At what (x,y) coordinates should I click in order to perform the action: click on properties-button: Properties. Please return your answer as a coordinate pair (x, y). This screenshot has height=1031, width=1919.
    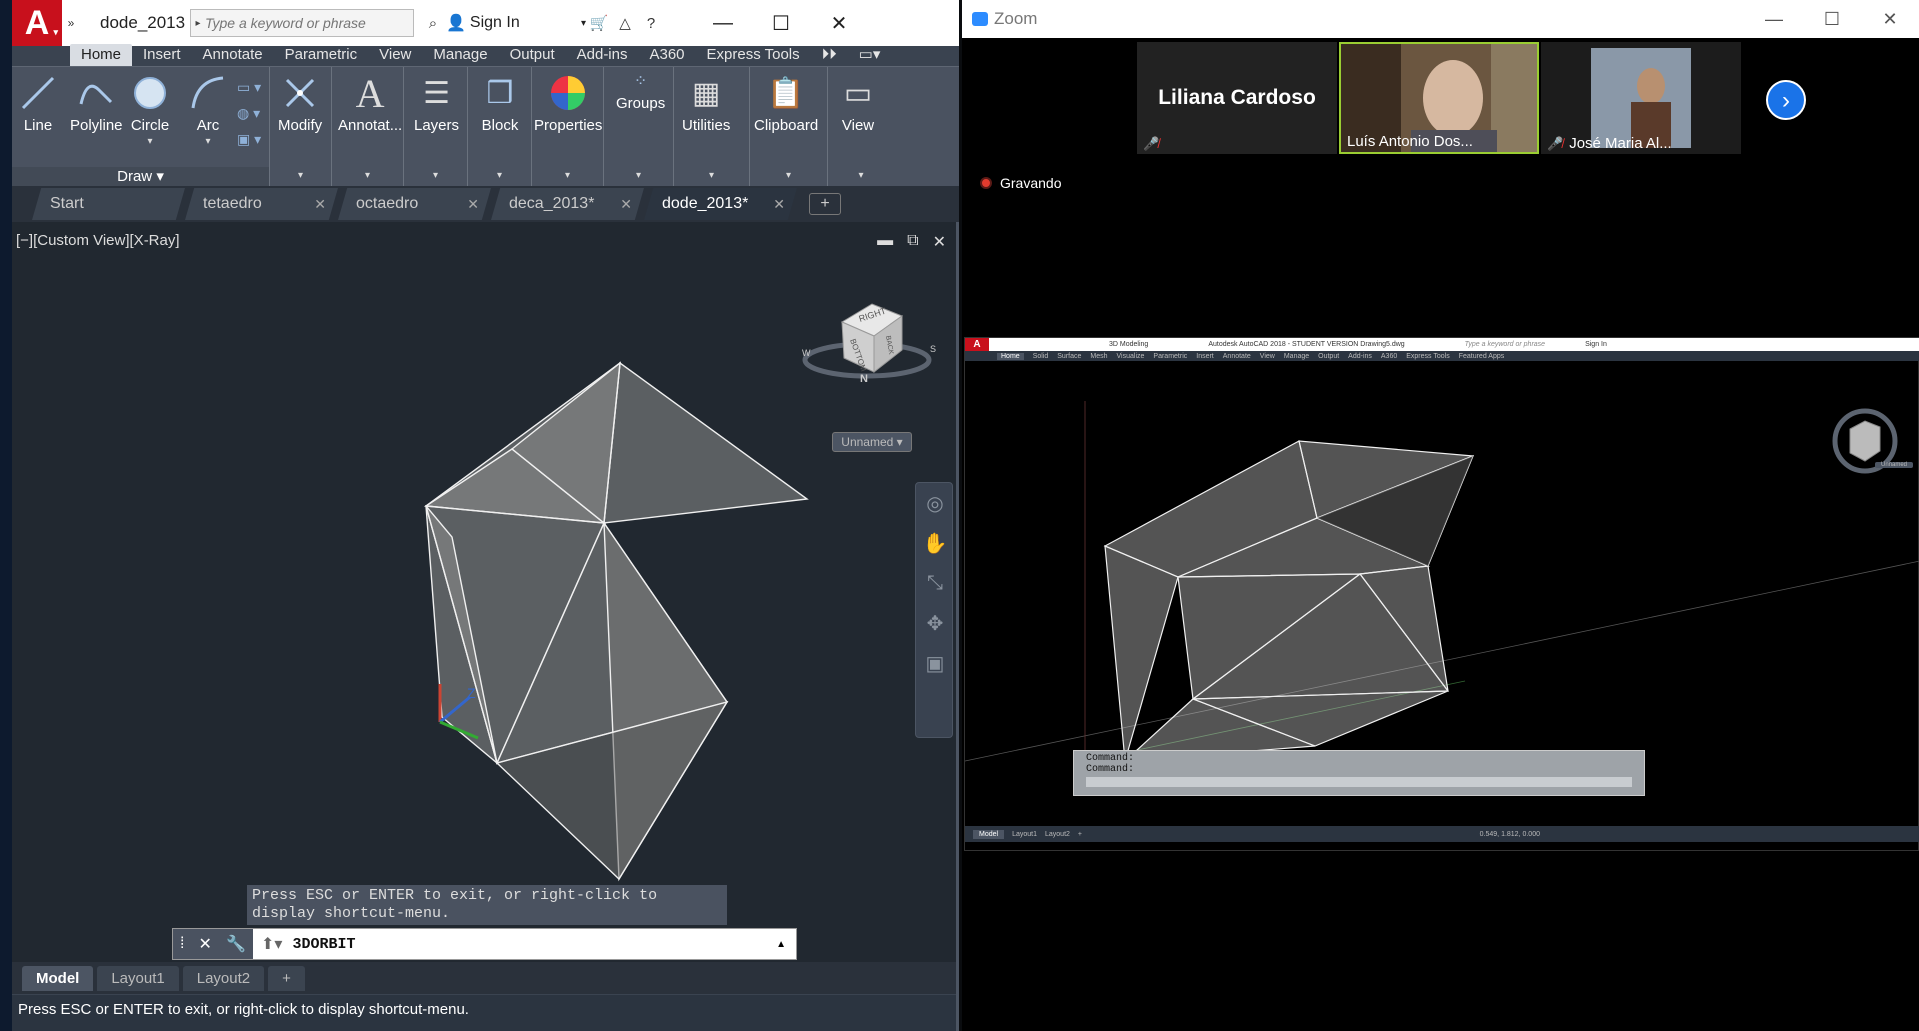
    Looking at the image, I should click on (568, 103).